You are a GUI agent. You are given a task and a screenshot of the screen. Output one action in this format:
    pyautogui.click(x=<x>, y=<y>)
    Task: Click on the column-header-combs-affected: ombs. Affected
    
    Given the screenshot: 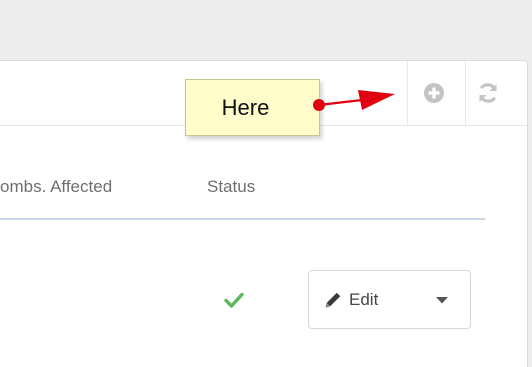 What is the action you would take?
    pyautogui.click(x=56, y=187)
    